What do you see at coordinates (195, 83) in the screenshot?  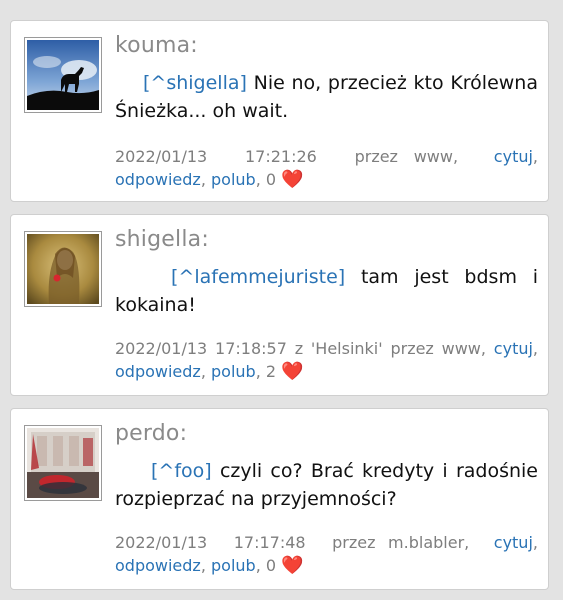 I see `reply-to-link: [^shigella]` at bounding box center [195, 83].